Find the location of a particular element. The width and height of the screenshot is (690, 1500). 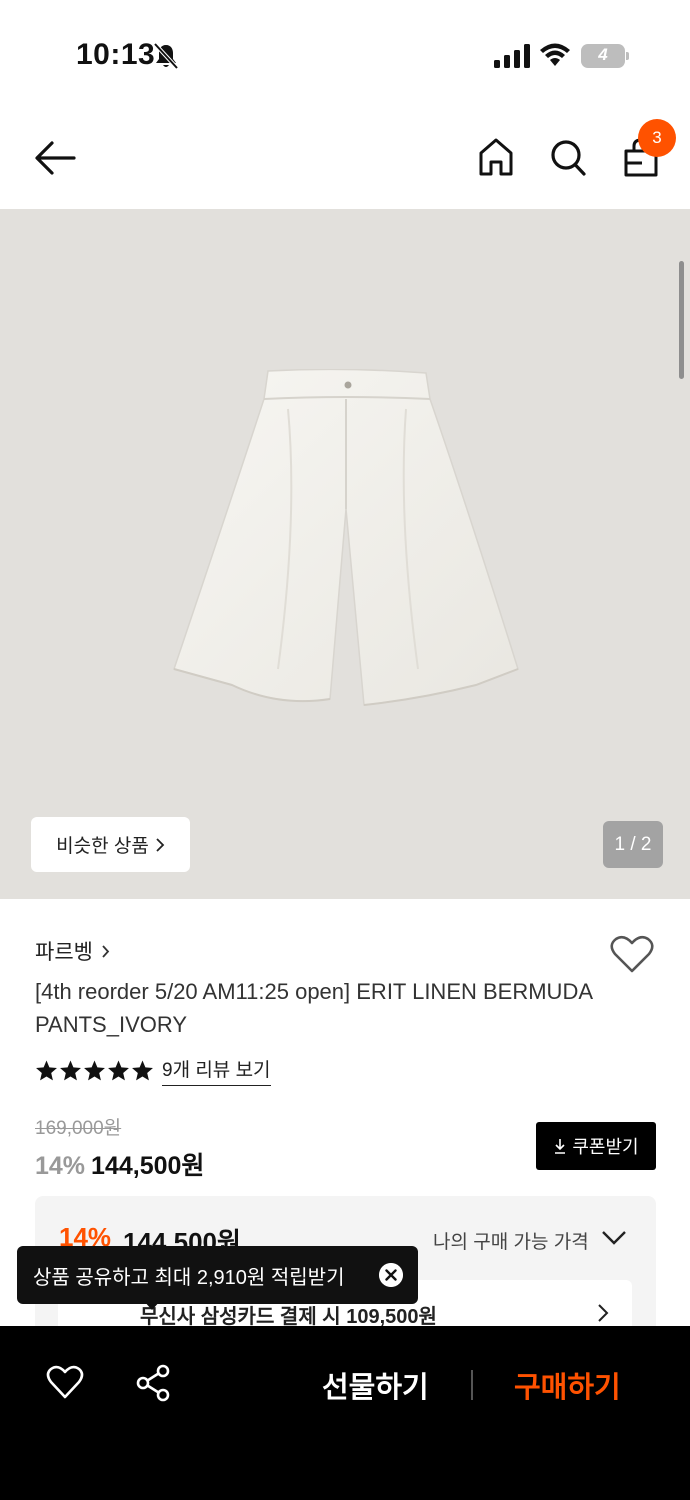

cellular-signal-icon is located at coordinates (512, 56).